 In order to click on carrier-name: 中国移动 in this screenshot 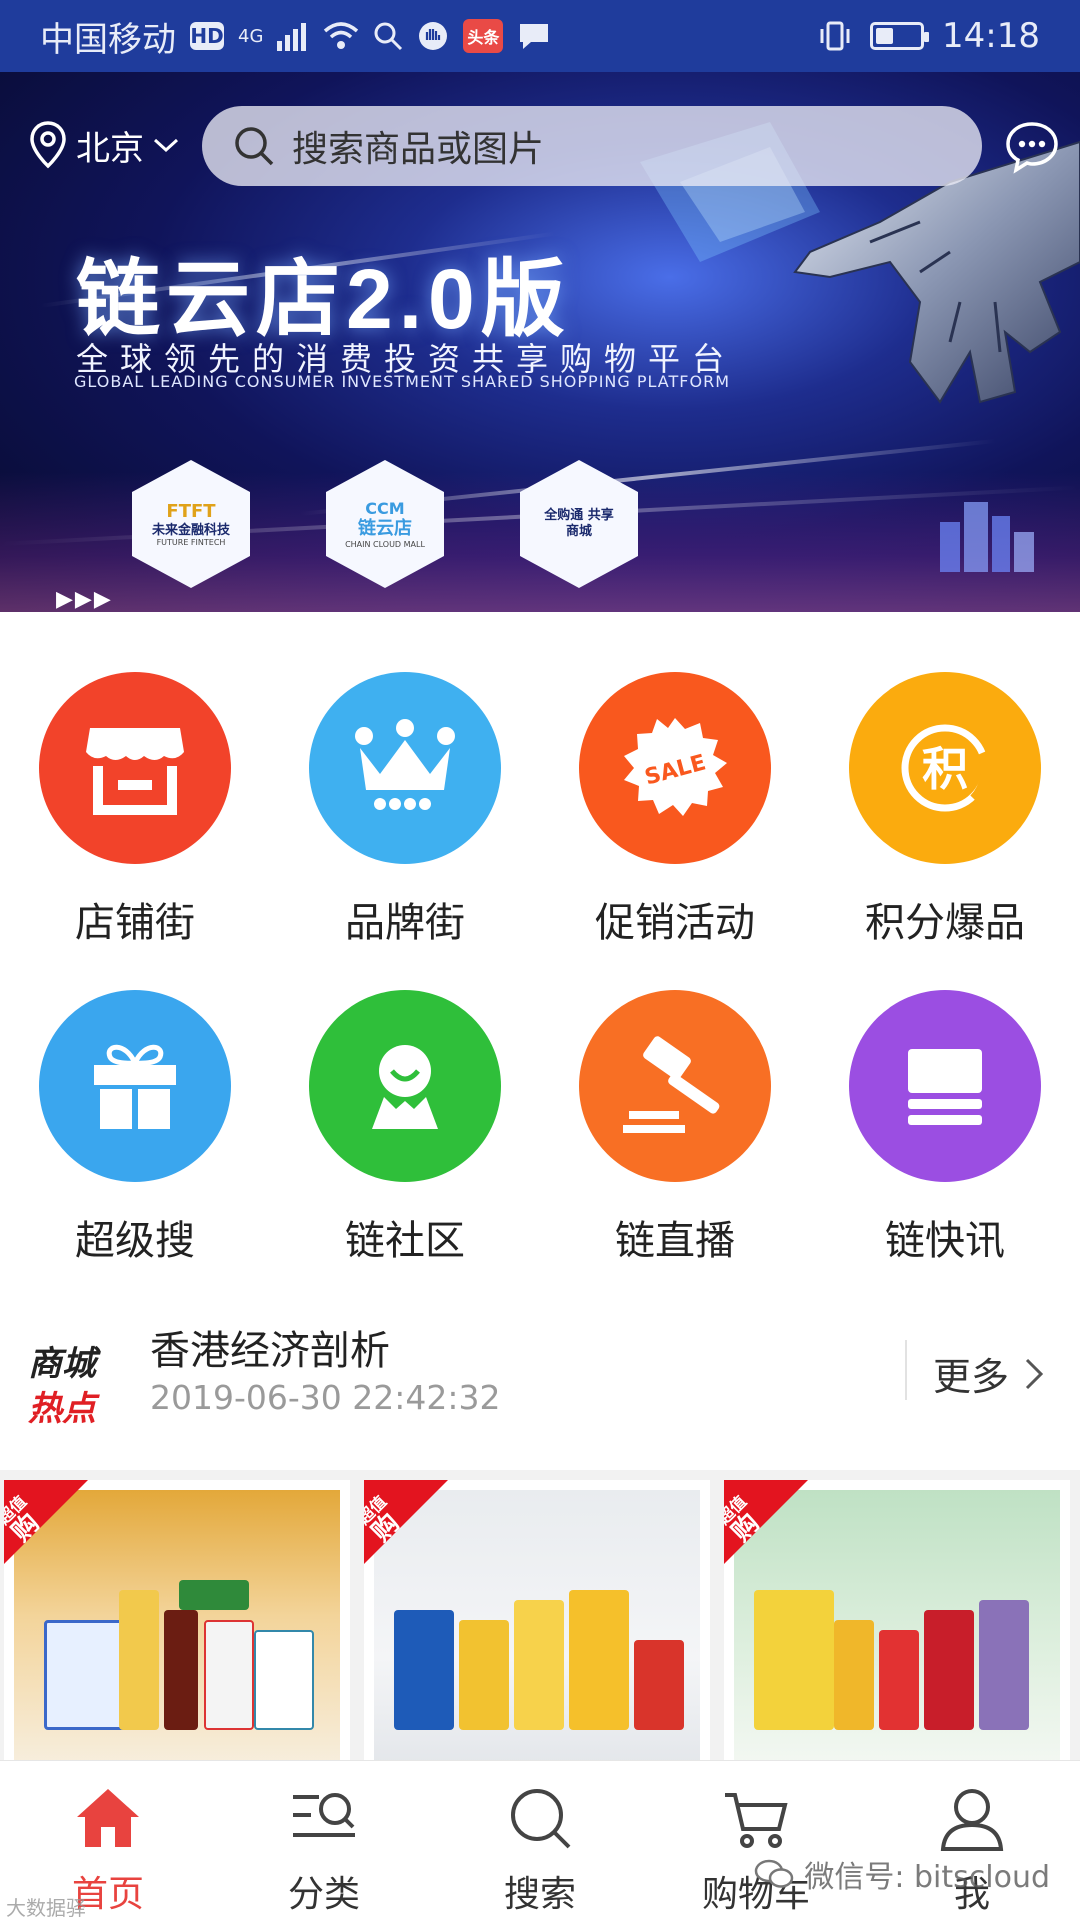, I will do `click(108, 39)`.